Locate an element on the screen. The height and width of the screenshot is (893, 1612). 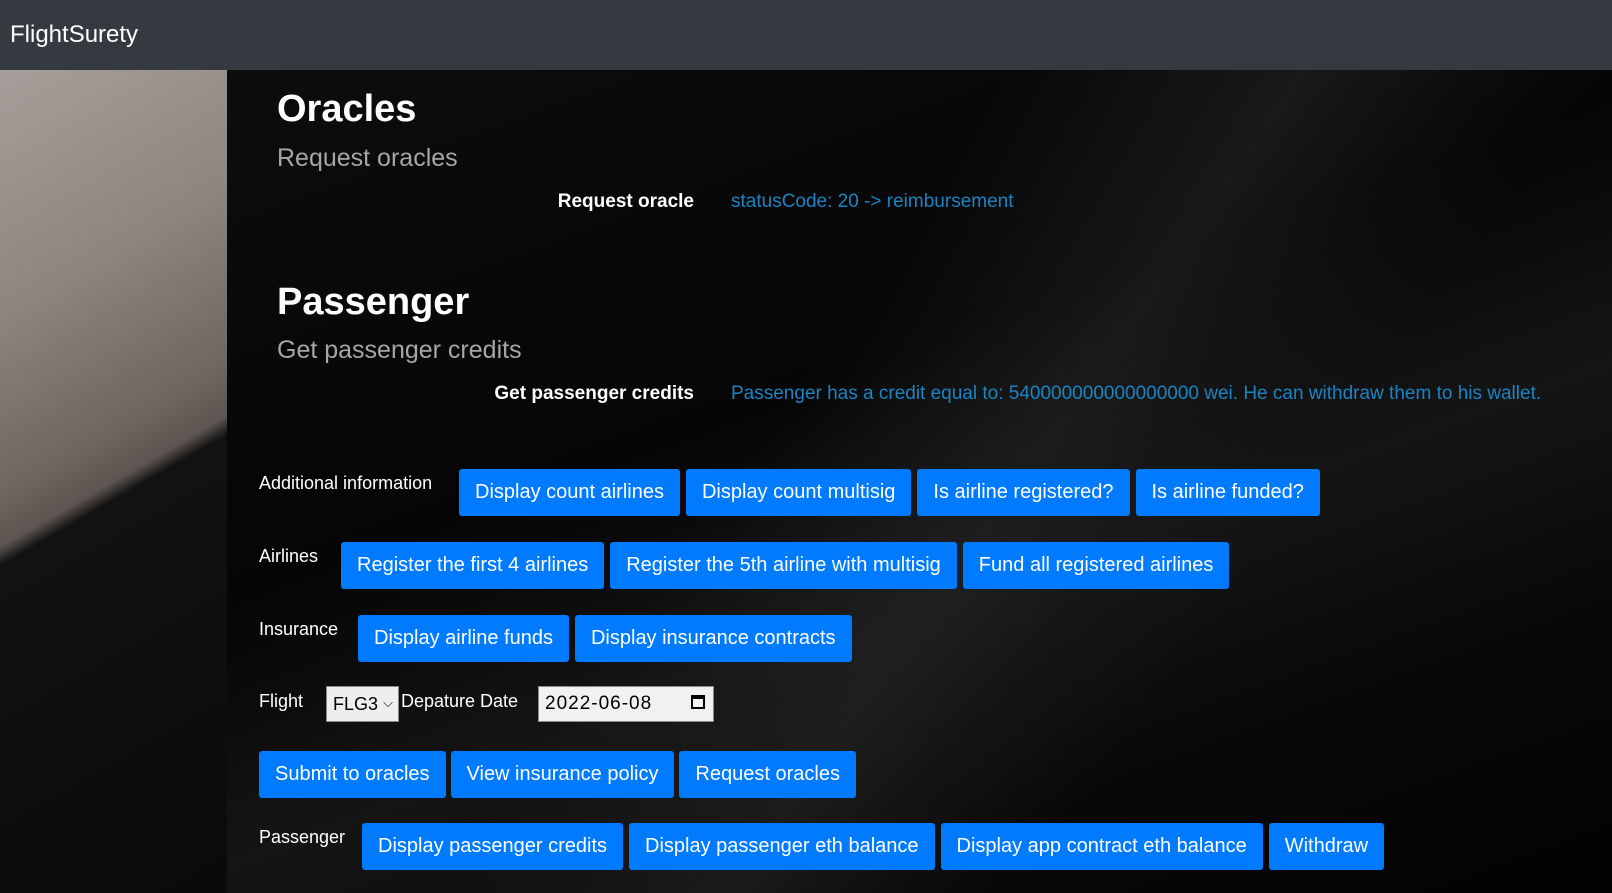
insurance-label: Insurance is located at coordinates (299, 629).